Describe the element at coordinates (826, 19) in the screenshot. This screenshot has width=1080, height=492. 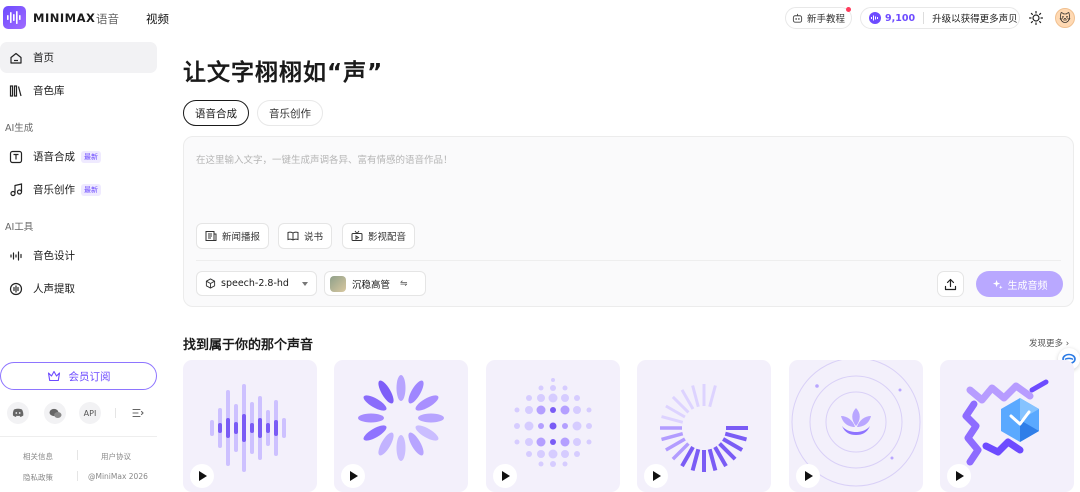
I see `tutorial-label: 新手教程` at that location.